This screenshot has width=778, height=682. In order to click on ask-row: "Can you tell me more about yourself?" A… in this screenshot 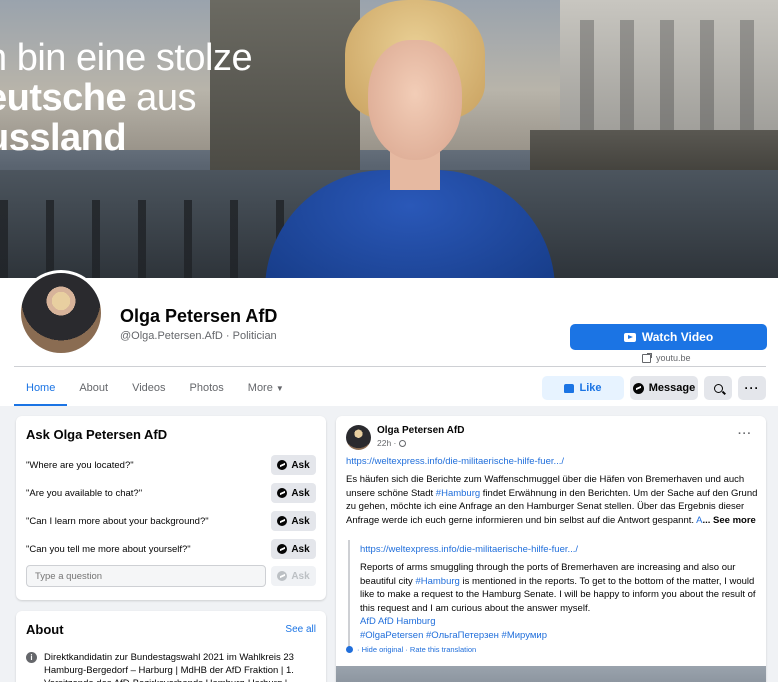, I will do `click(171, 549)`.